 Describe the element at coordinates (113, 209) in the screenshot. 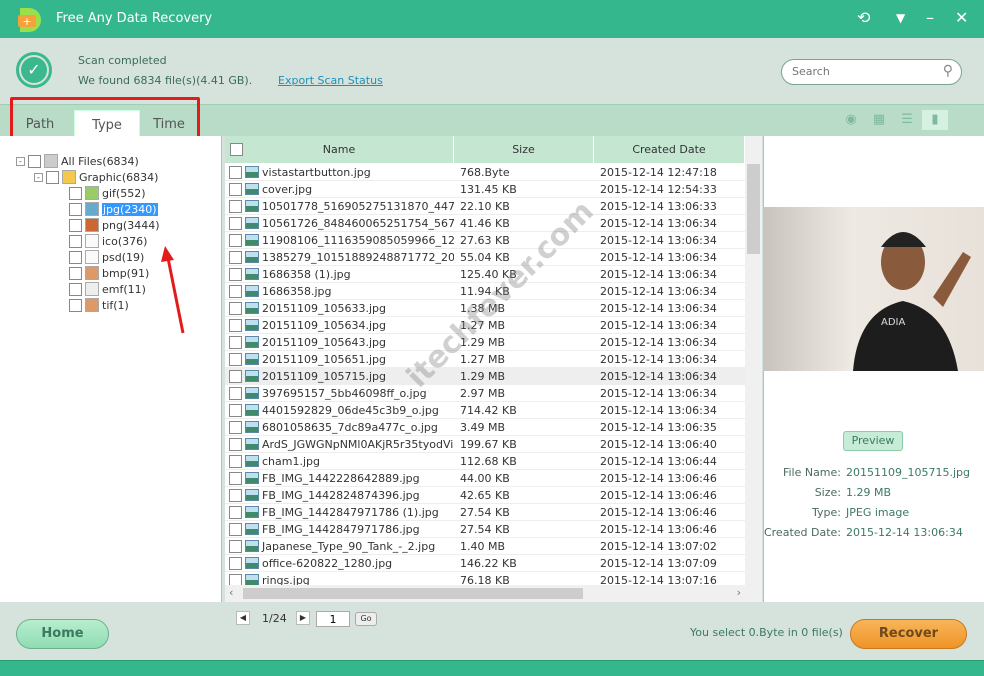

I see `tree-node: jpg(2340)` at that location.